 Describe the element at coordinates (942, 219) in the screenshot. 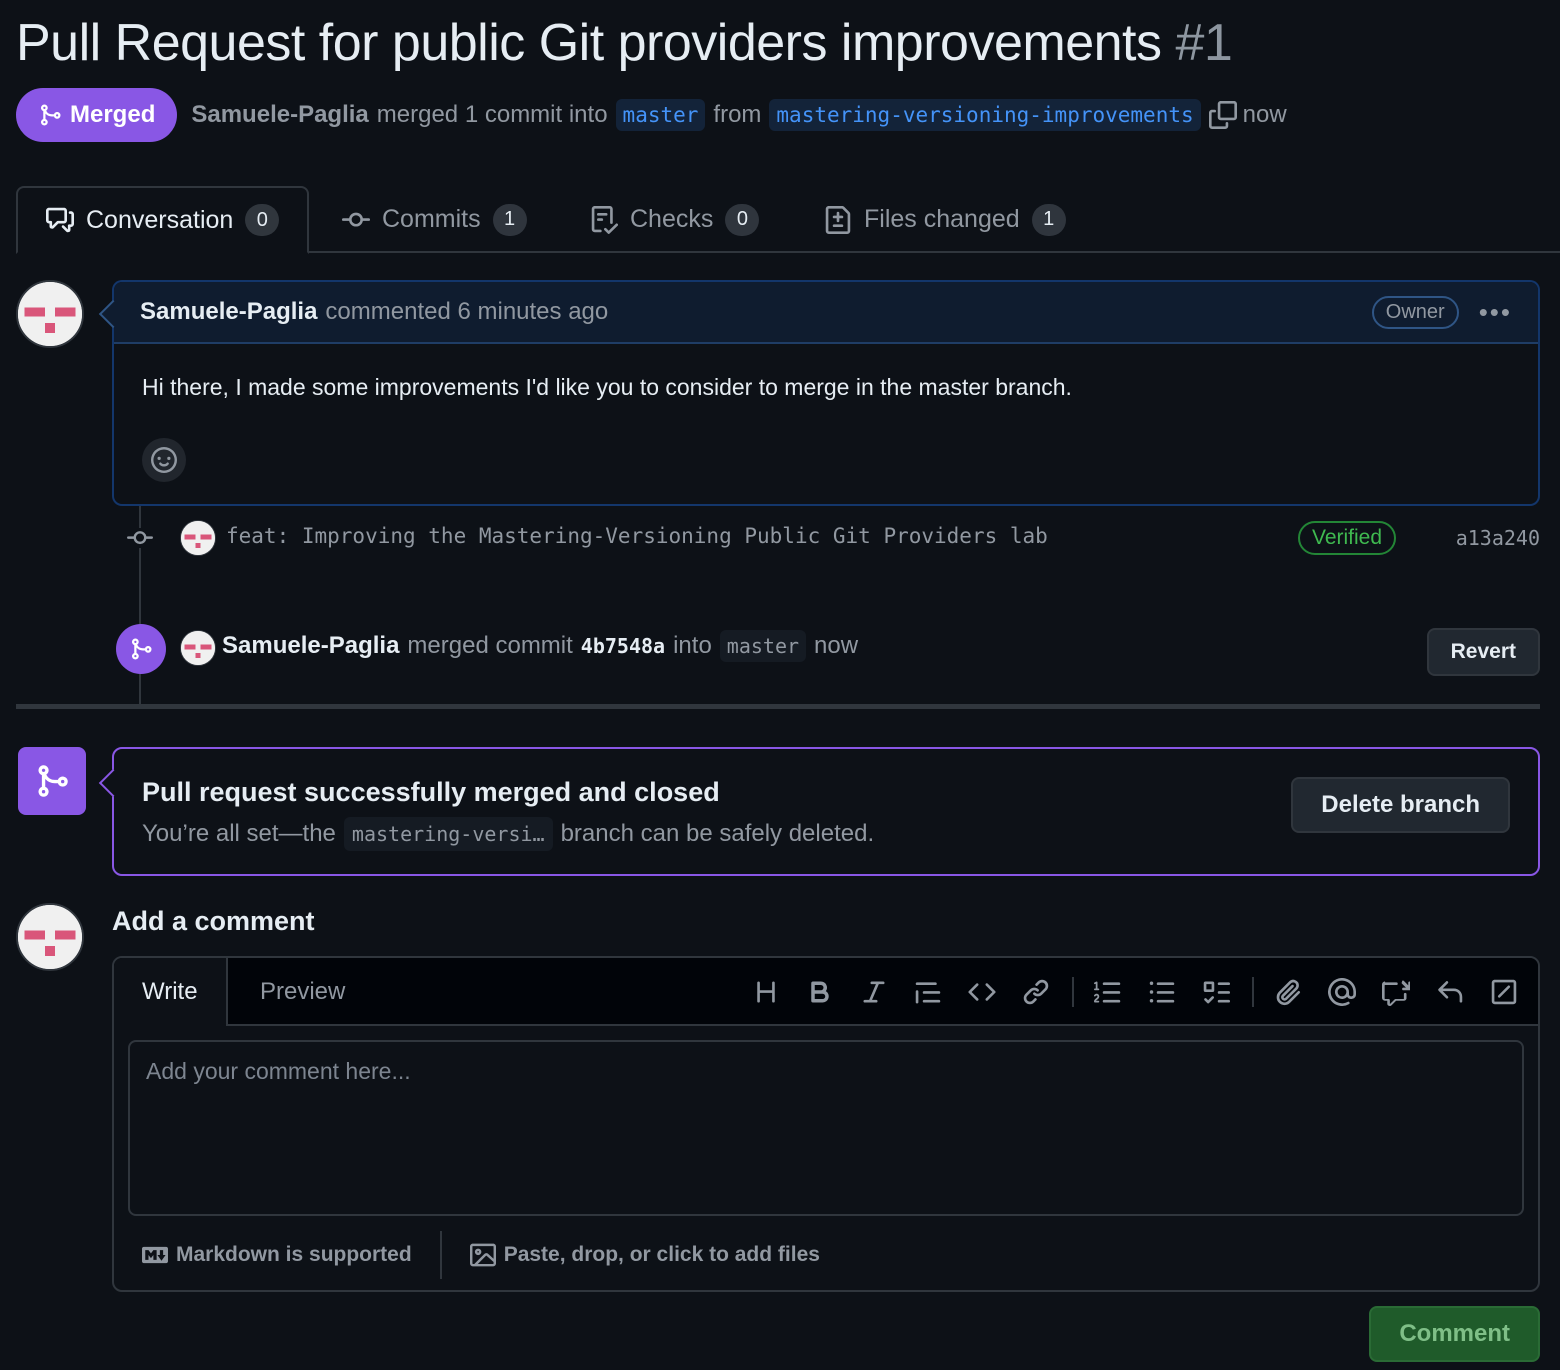

I see `tab-files-changed-label: Files changed` at that location.